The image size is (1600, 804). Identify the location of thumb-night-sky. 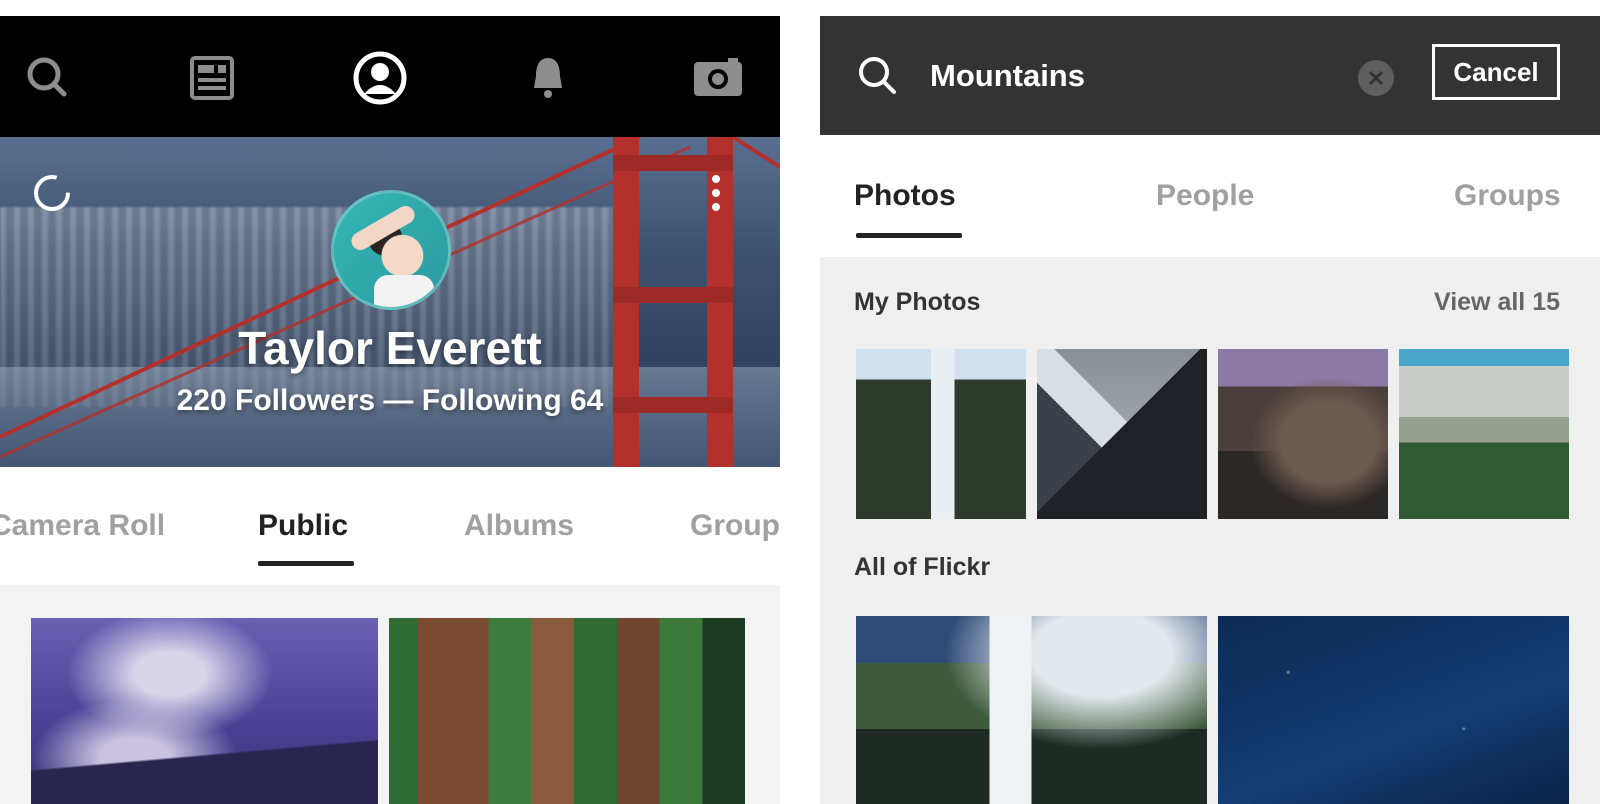
(1393, 710).